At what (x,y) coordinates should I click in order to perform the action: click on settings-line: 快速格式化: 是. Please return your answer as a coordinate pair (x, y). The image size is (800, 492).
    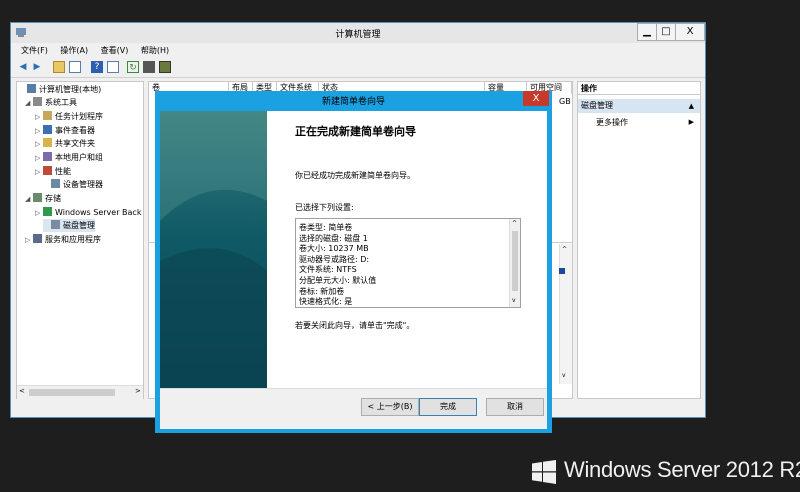
    Looking at the image, I should click on (326, 302).